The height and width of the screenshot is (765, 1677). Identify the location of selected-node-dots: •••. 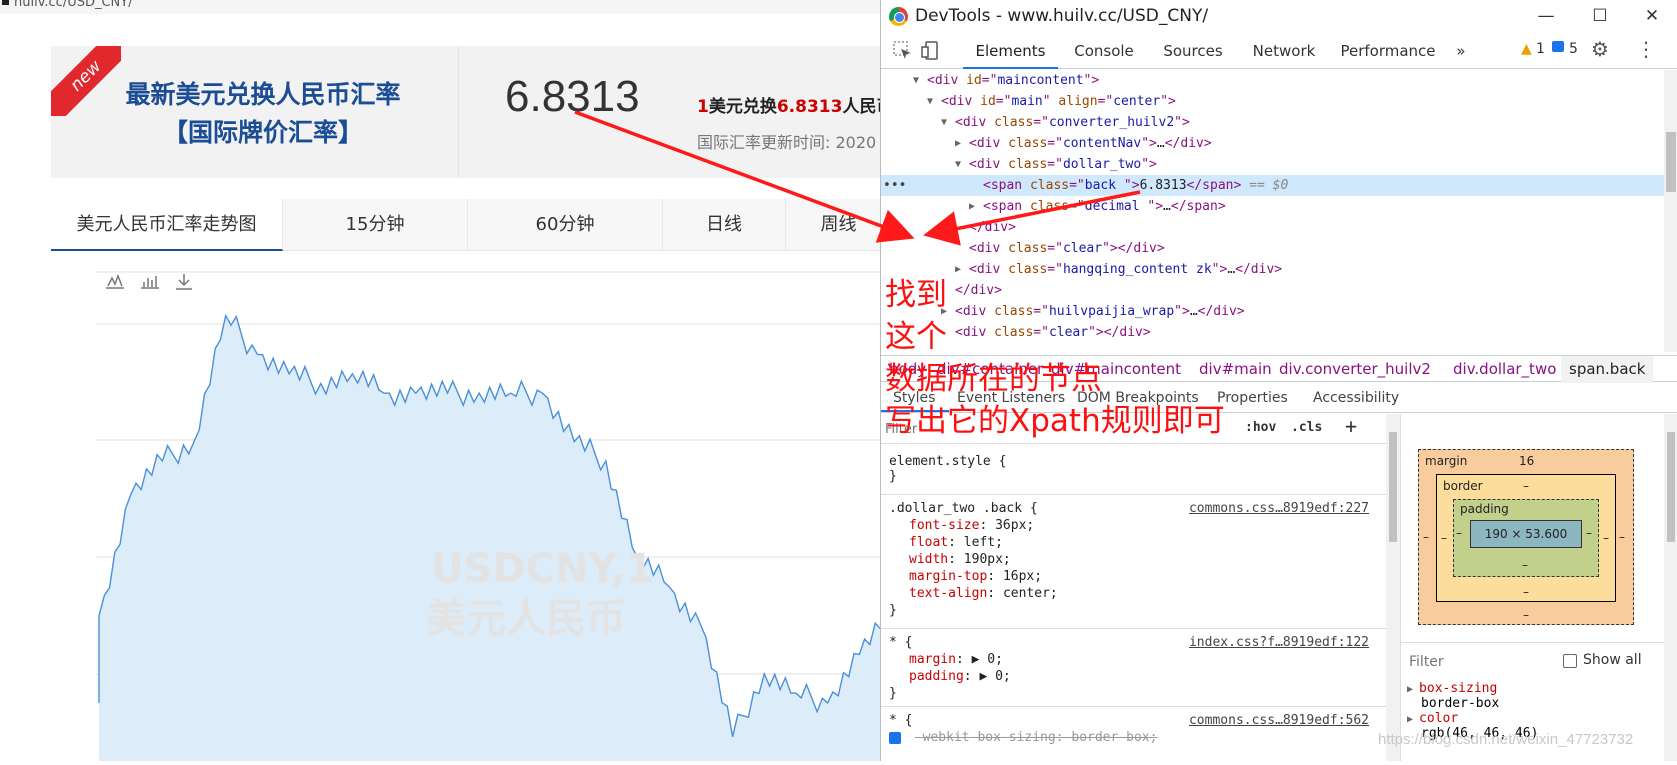
(895, 185).